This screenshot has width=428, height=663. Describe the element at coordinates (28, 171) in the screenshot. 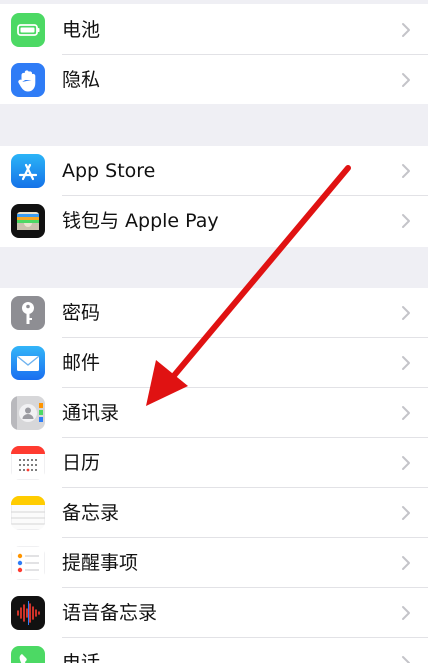

I see `app-store-icon` at that location.